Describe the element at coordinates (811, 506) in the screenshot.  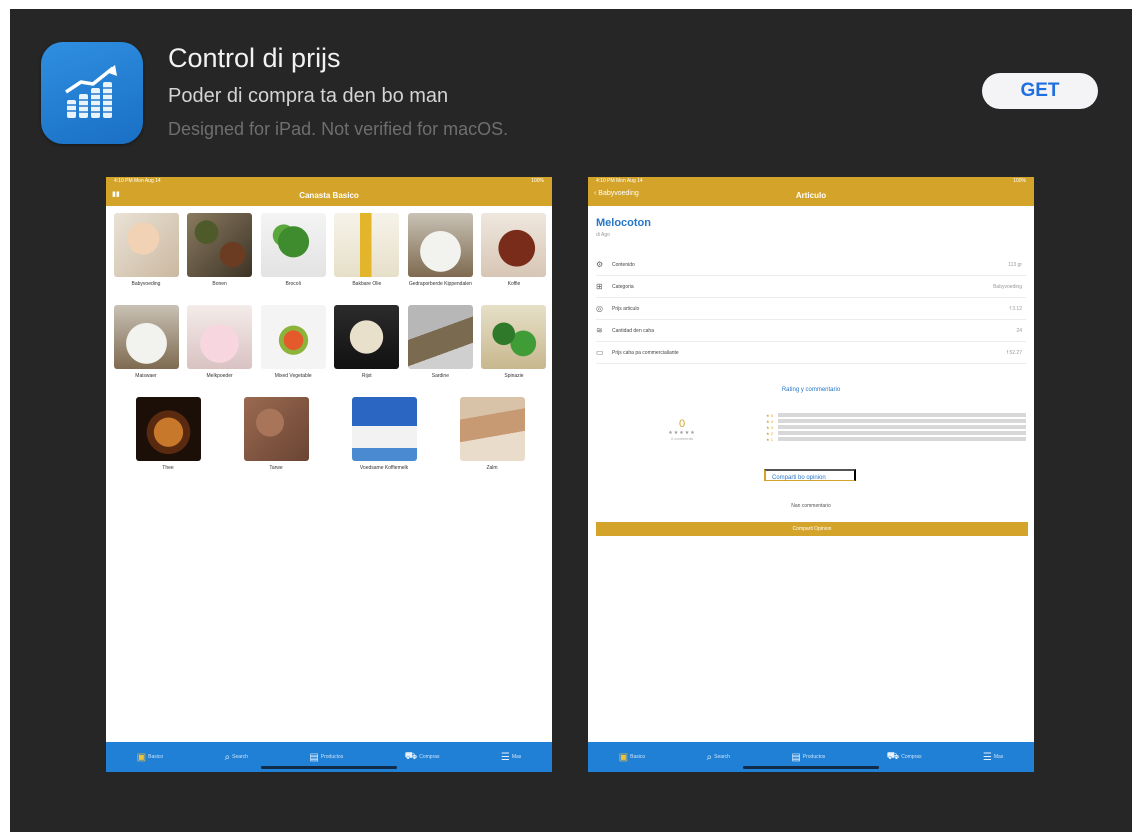
I see `comment-placeholder: Nan commentario` at that location.